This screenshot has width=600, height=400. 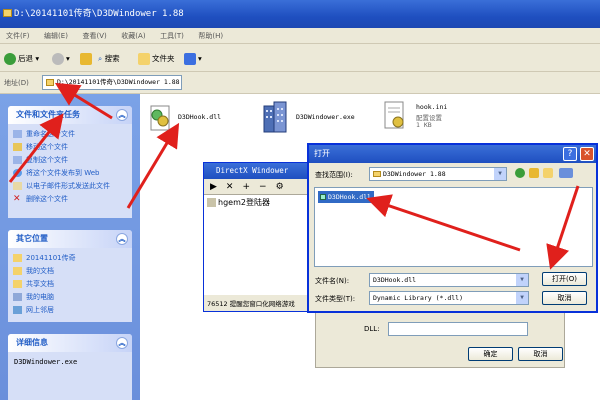 I want to click on ini-file-name: hook.ini, so click(x=432, y=107).